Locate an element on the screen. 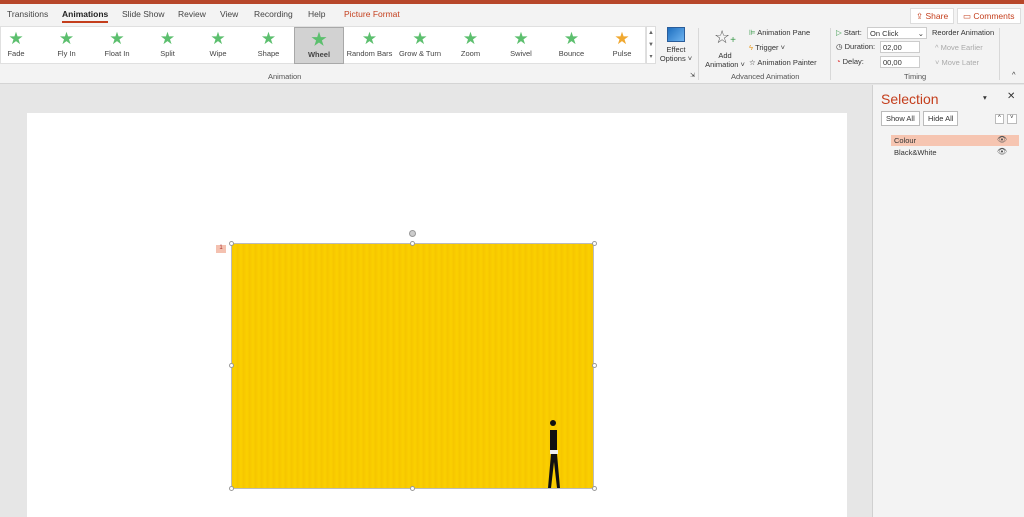 The image size is (1024, 517). animation-random-bars: ★ Random Bars is located at coordinates (370, 45).